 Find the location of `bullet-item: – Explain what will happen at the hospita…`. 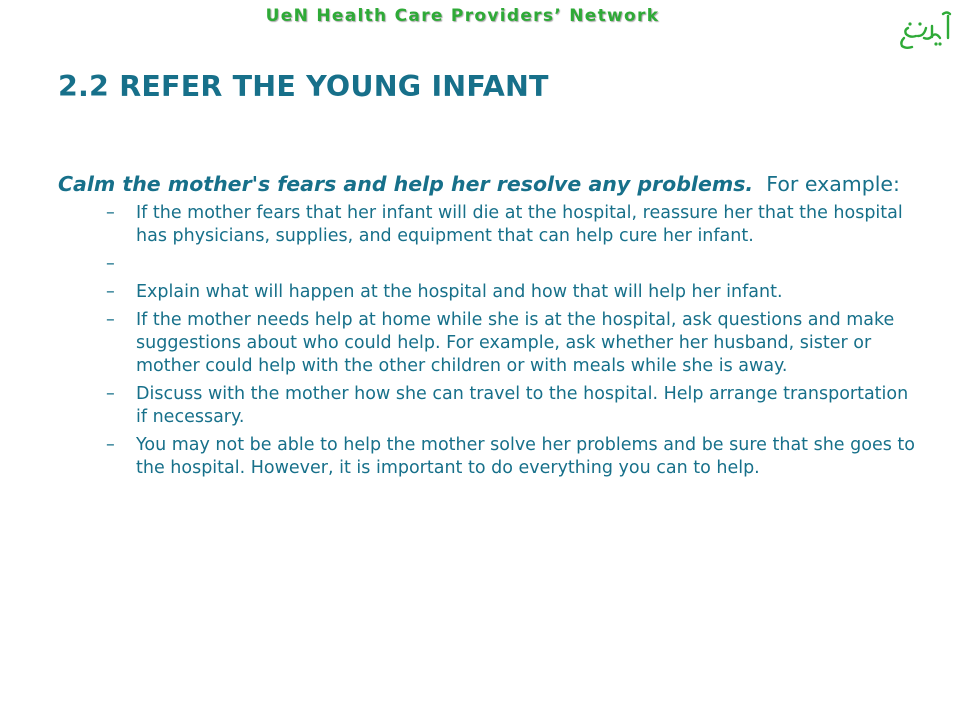

bullet-item: – Explain what will happen at the hospita… is located at coordinates (488, 292).